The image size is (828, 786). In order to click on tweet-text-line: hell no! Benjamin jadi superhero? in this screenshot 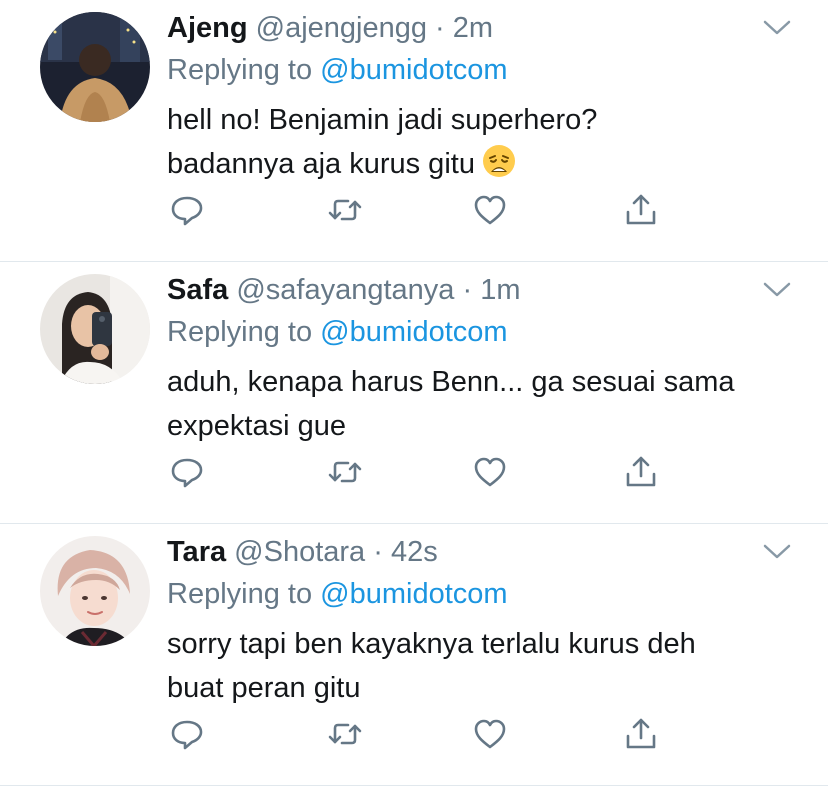, I will do `click(382, 120)`.